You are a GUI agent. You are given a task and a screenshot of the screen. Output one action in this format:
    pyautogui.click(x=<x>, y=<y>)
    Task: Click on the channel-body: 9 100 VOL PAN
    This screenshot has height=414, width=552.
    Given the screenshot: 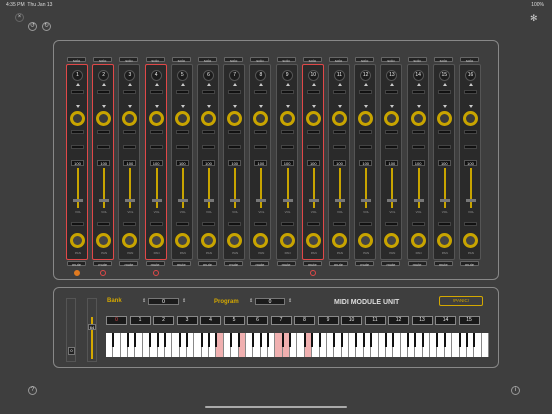 What is the action you would take?
    pyautogui.click(x=286, y=162)
    